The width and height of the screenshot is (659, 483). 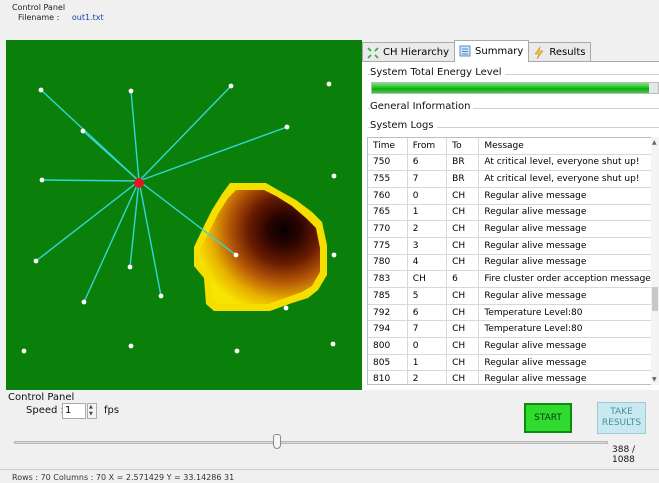 I want to click on speed-input: 1, so click(x=74, y=411).